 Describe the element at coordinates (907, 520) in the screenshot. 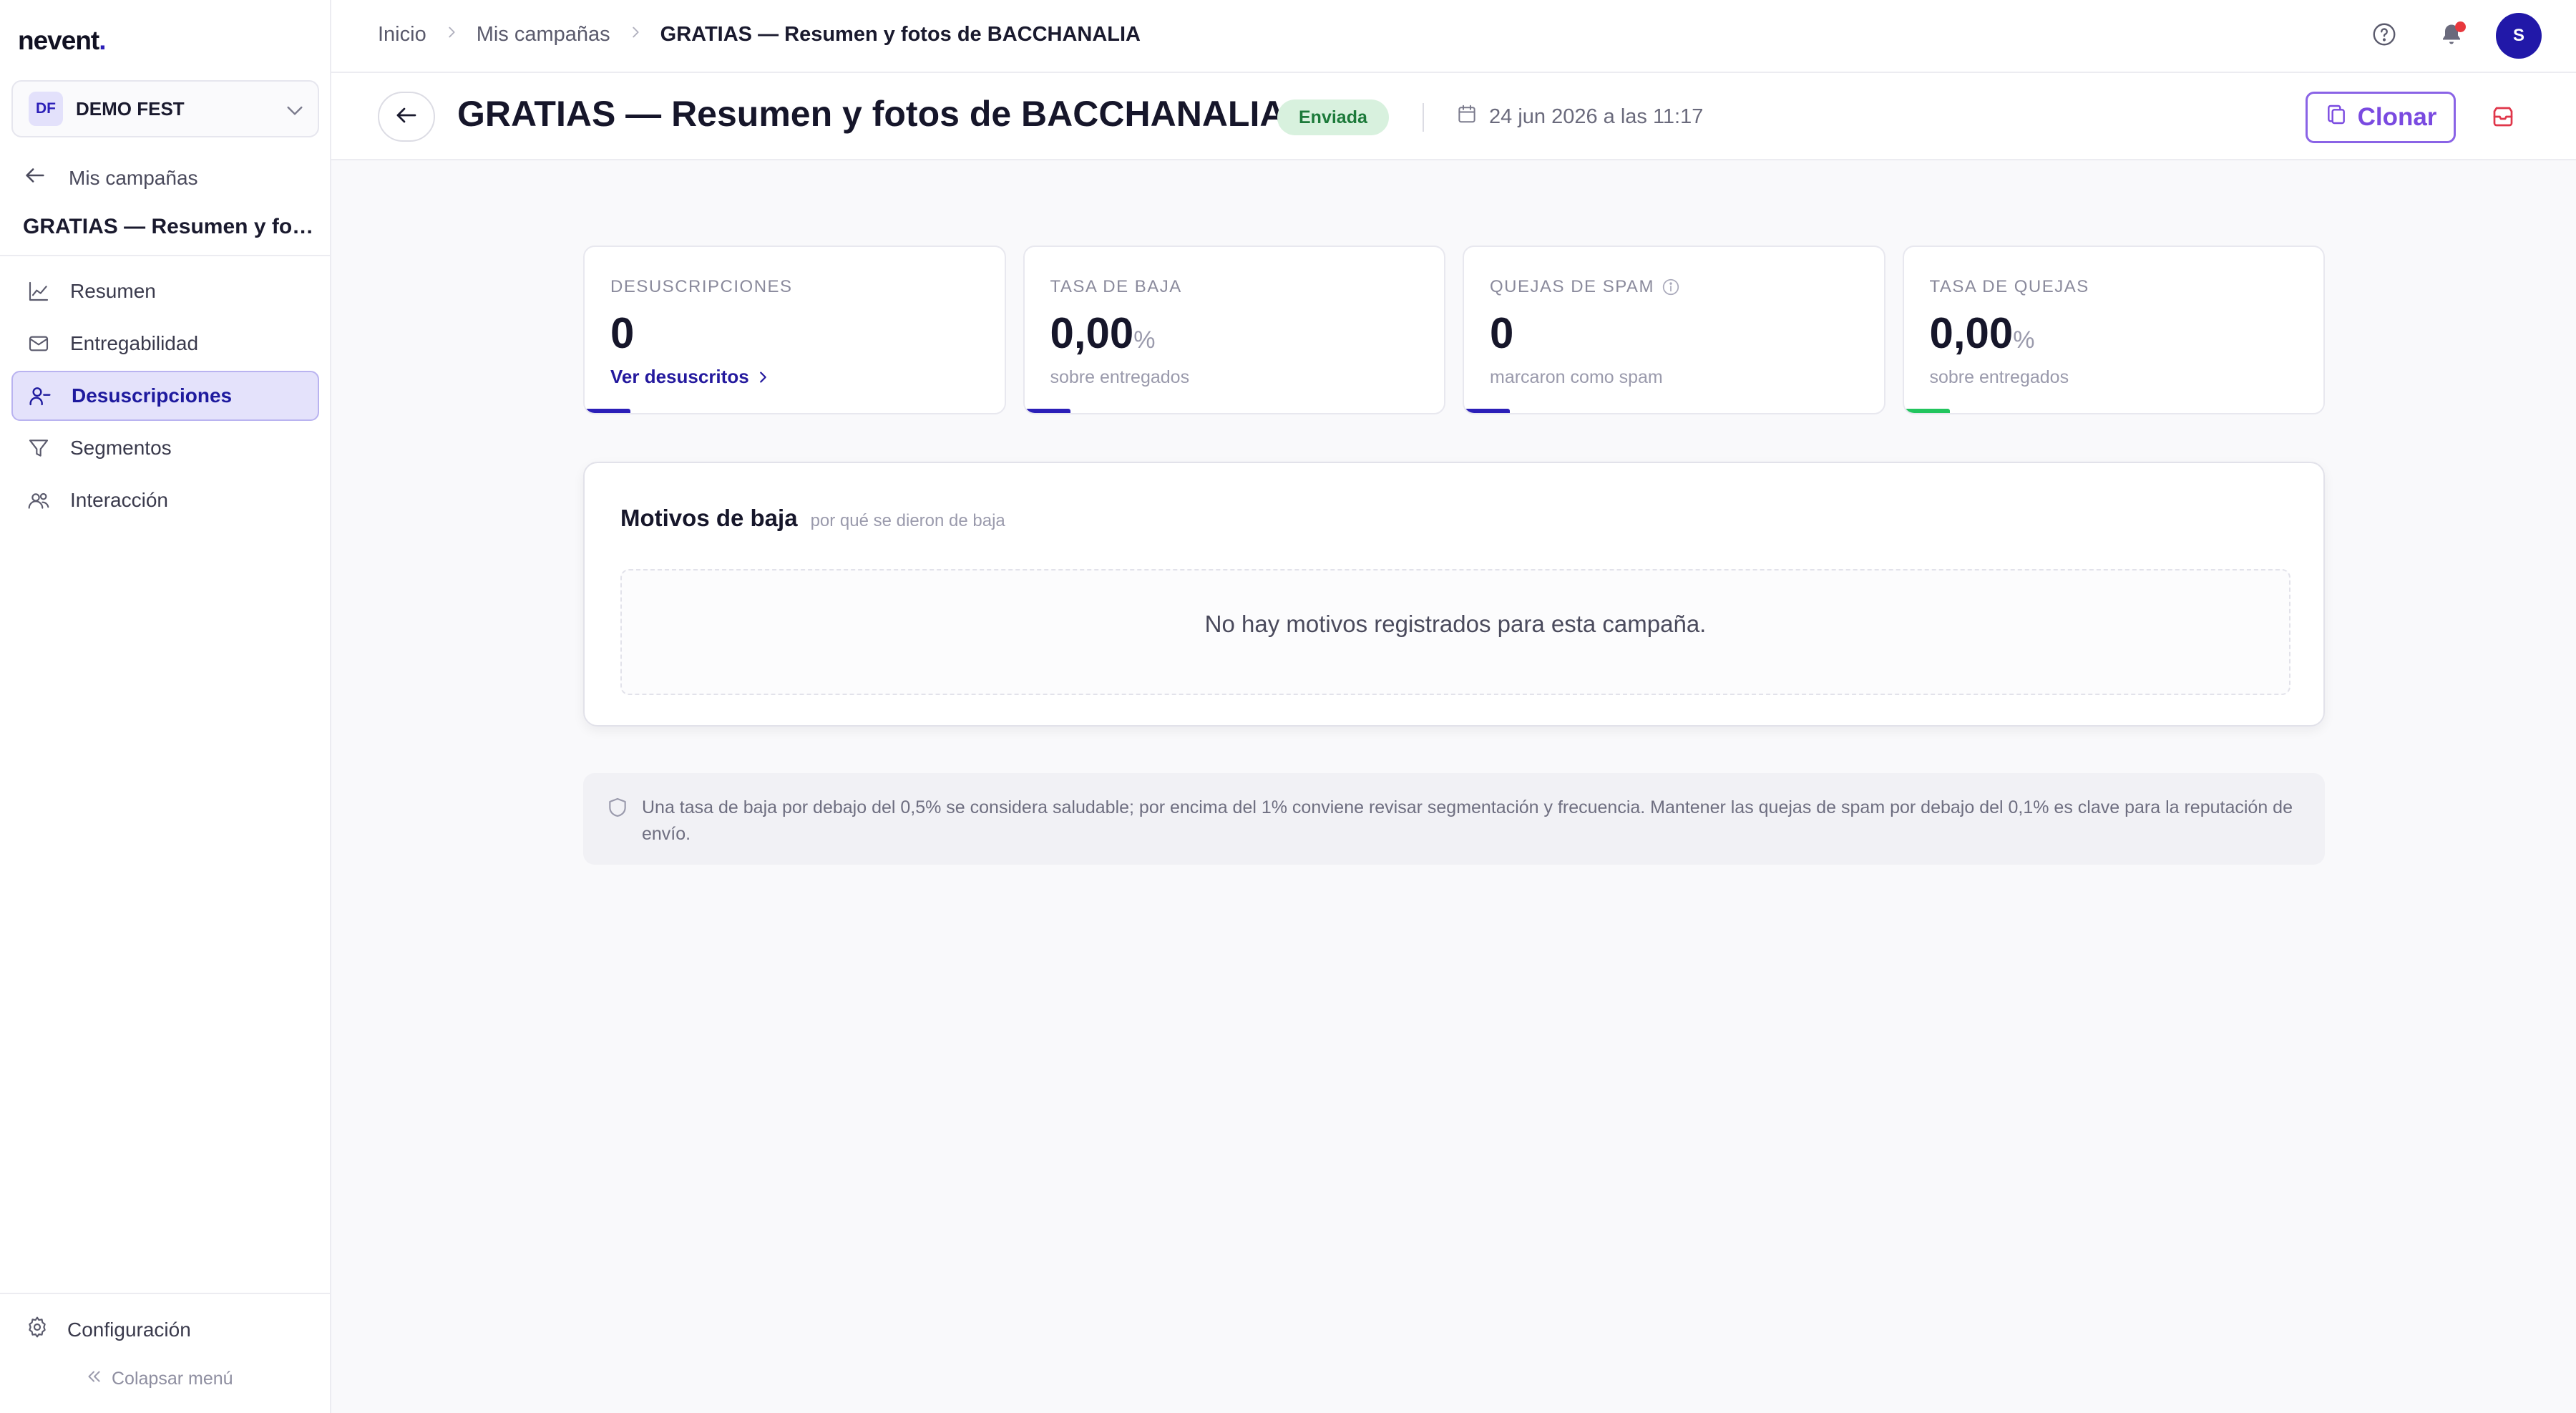

I see `panel-subtitle: por qué se dieron de baja` at that location.